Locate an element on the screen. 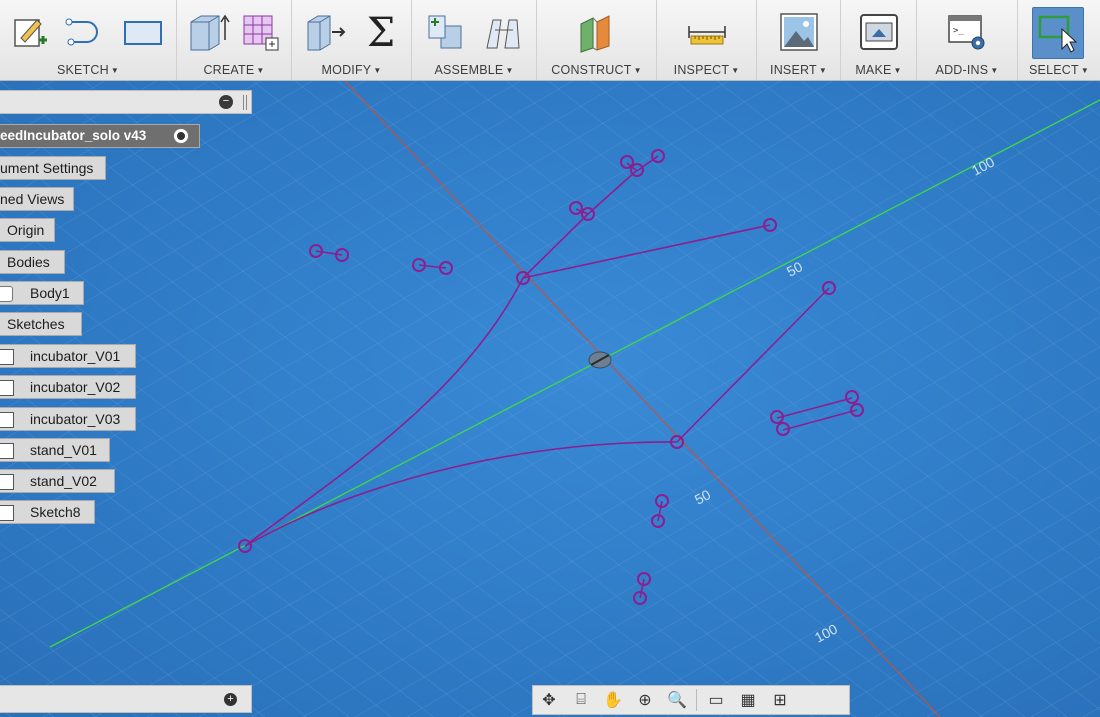 The image size is (1100, 717). joint-icon is located at coordinates (503, 32).